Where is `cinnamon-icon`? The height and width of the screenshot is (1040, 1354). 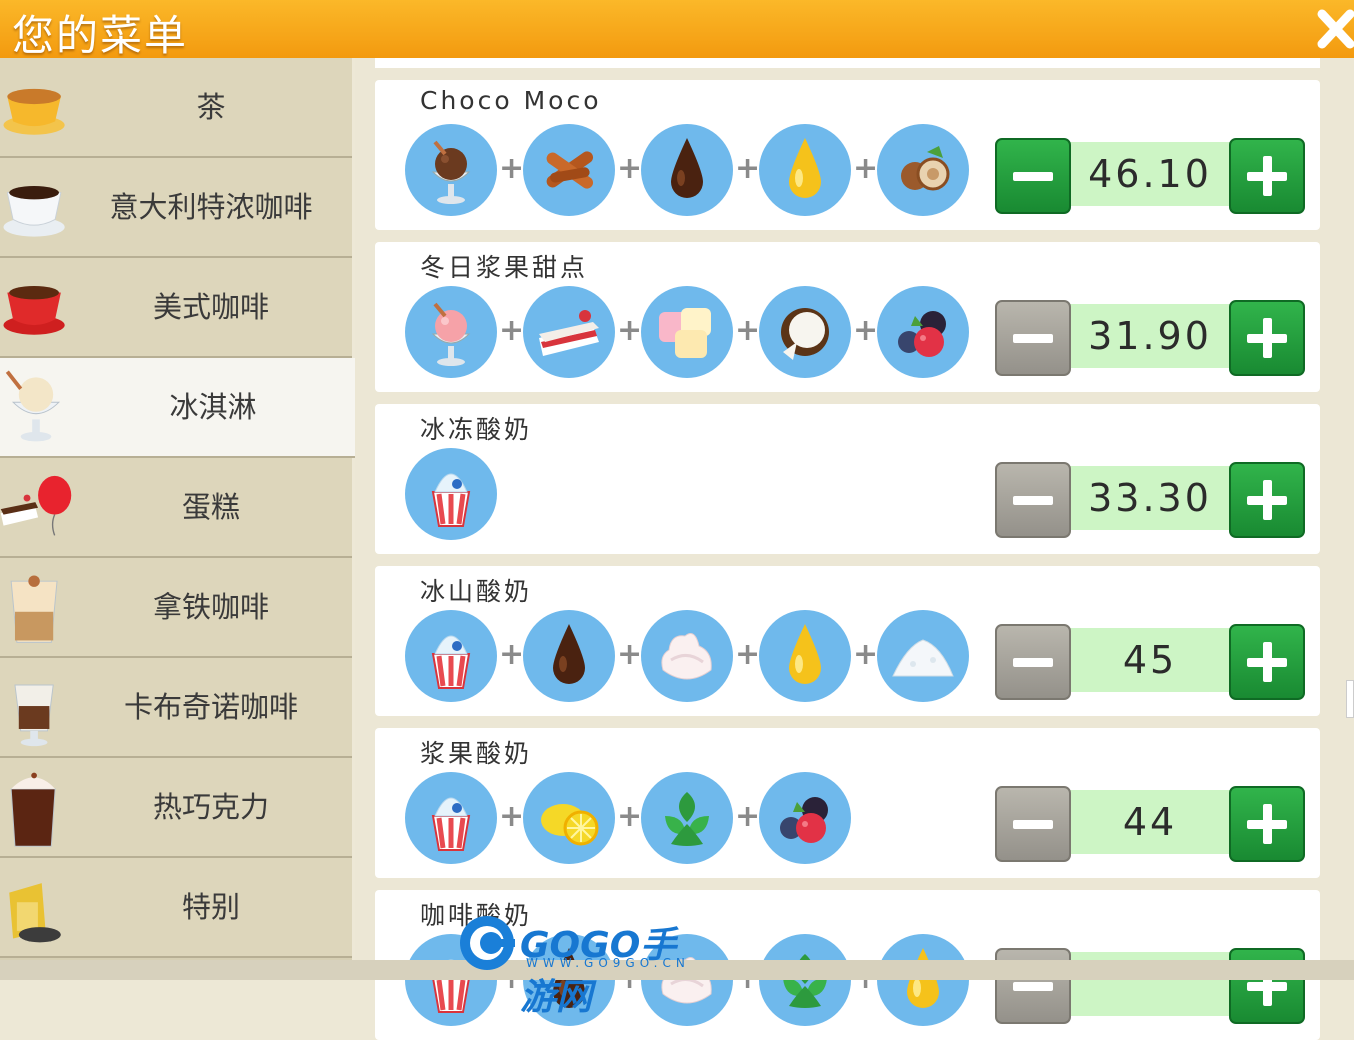
cinnamon-icon is located at coordinates (570, 170).